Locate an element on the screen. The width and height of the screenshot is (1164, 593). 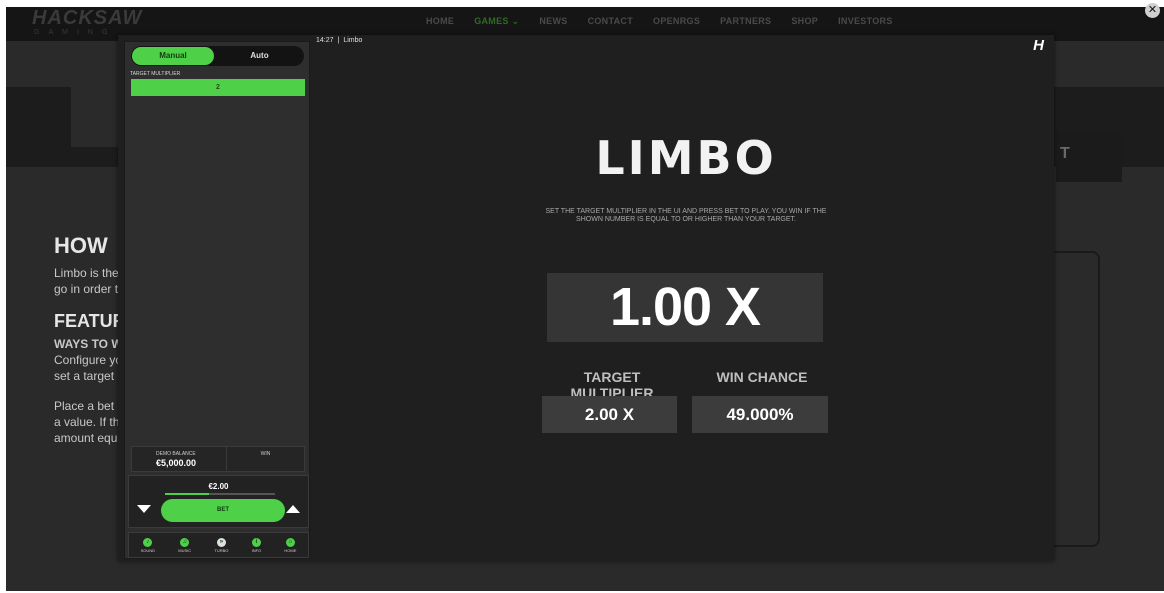
place-line-3: amount equ is located at coordinates (86, 438).